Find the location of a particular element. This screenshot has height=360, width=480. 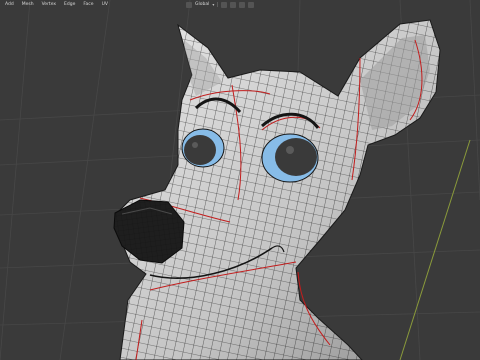

proportional-editing-icon is located at coordinates (242, 4).